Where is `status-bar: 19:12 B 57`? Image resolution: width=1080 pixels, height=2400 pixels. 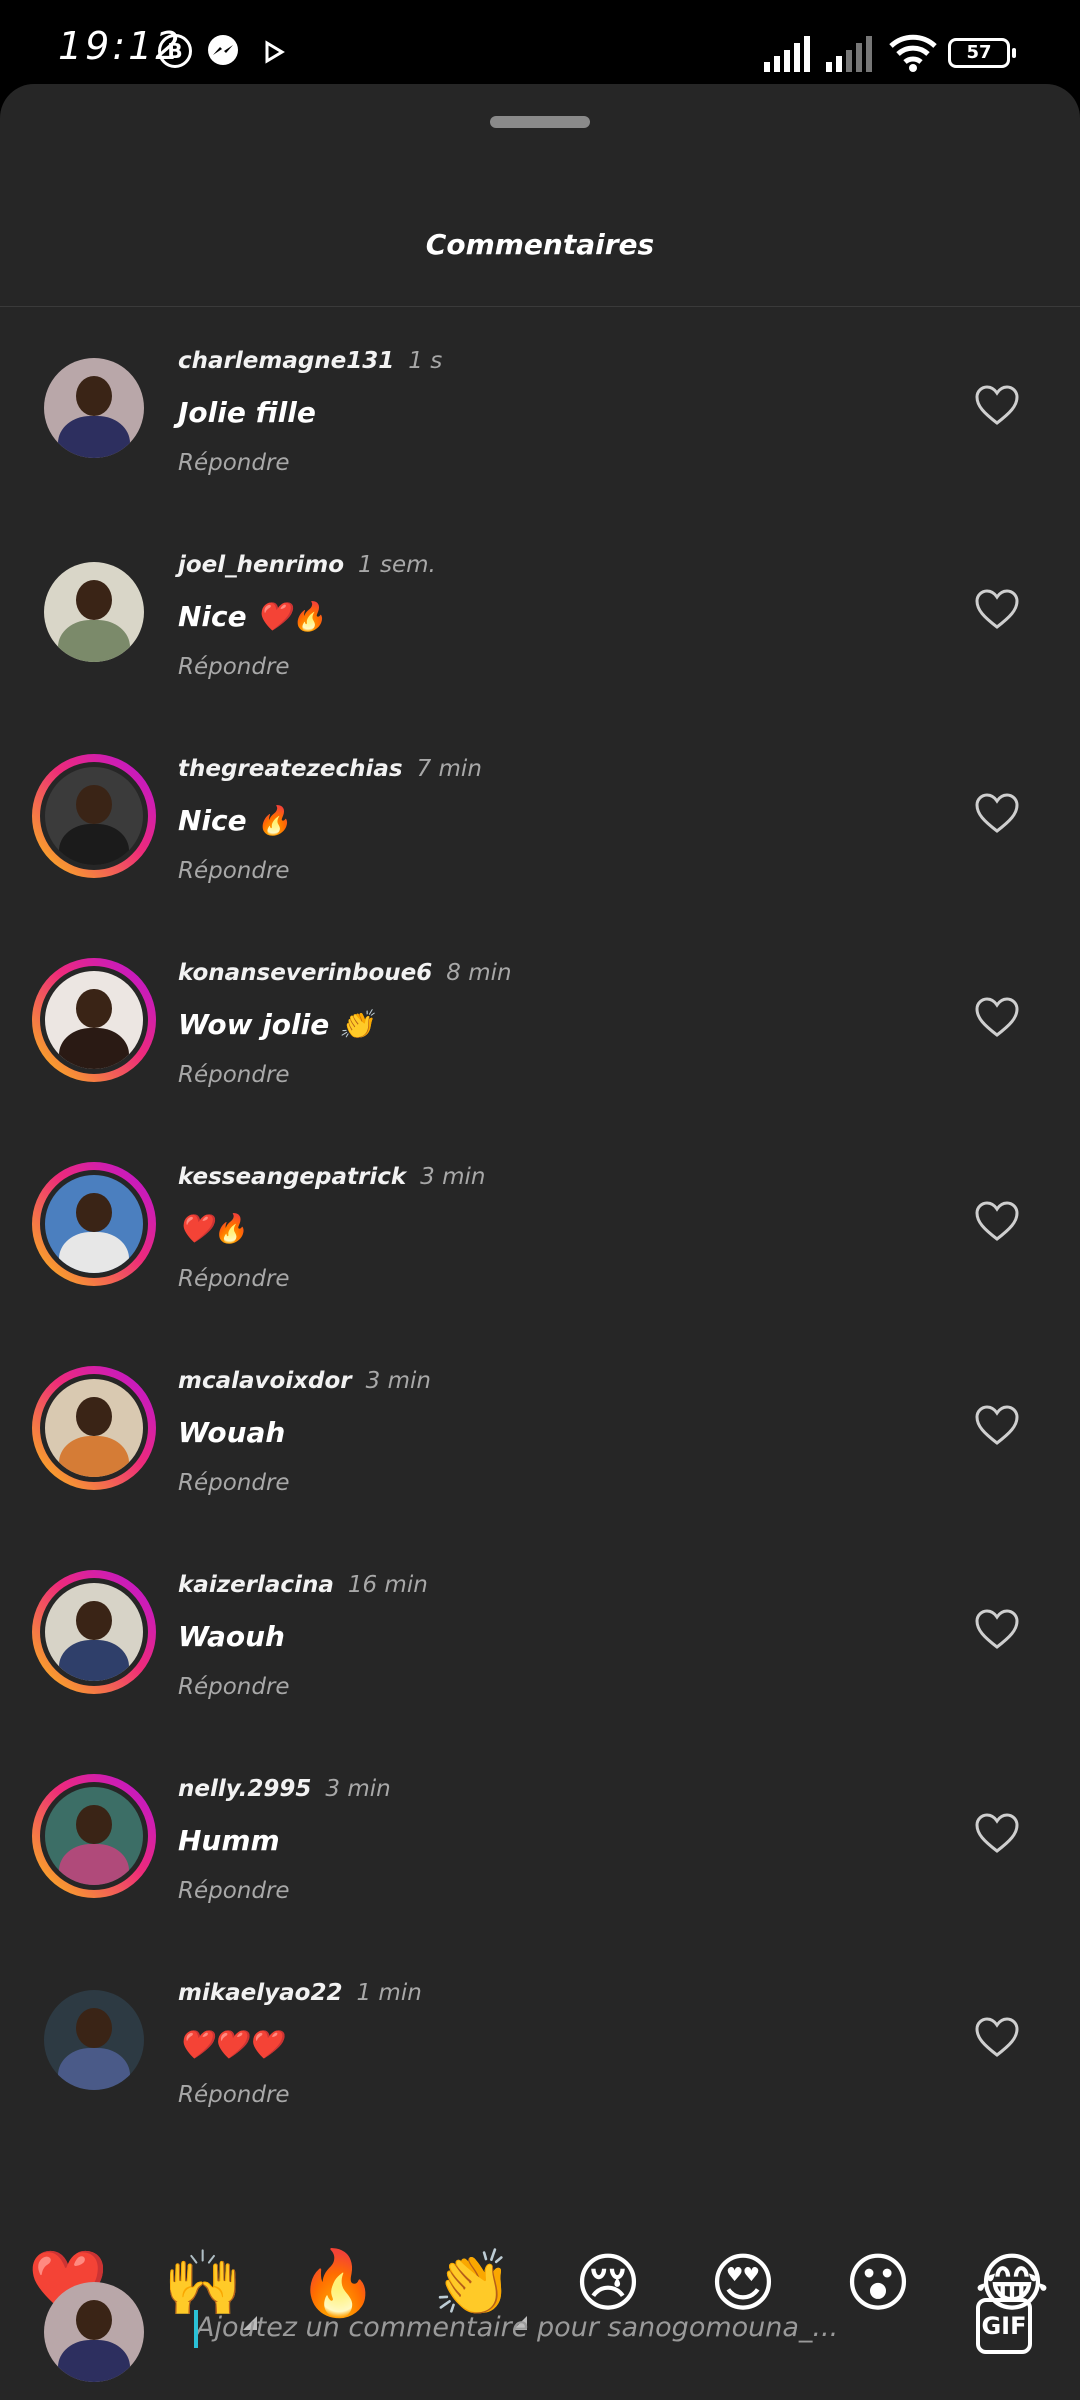 status-bar: 19:12 B 57 is located at coordinates (540, 42).